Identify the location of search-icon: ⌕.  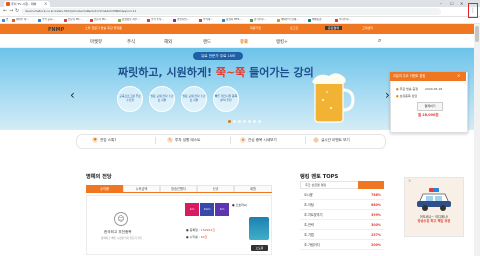
(379, 41).